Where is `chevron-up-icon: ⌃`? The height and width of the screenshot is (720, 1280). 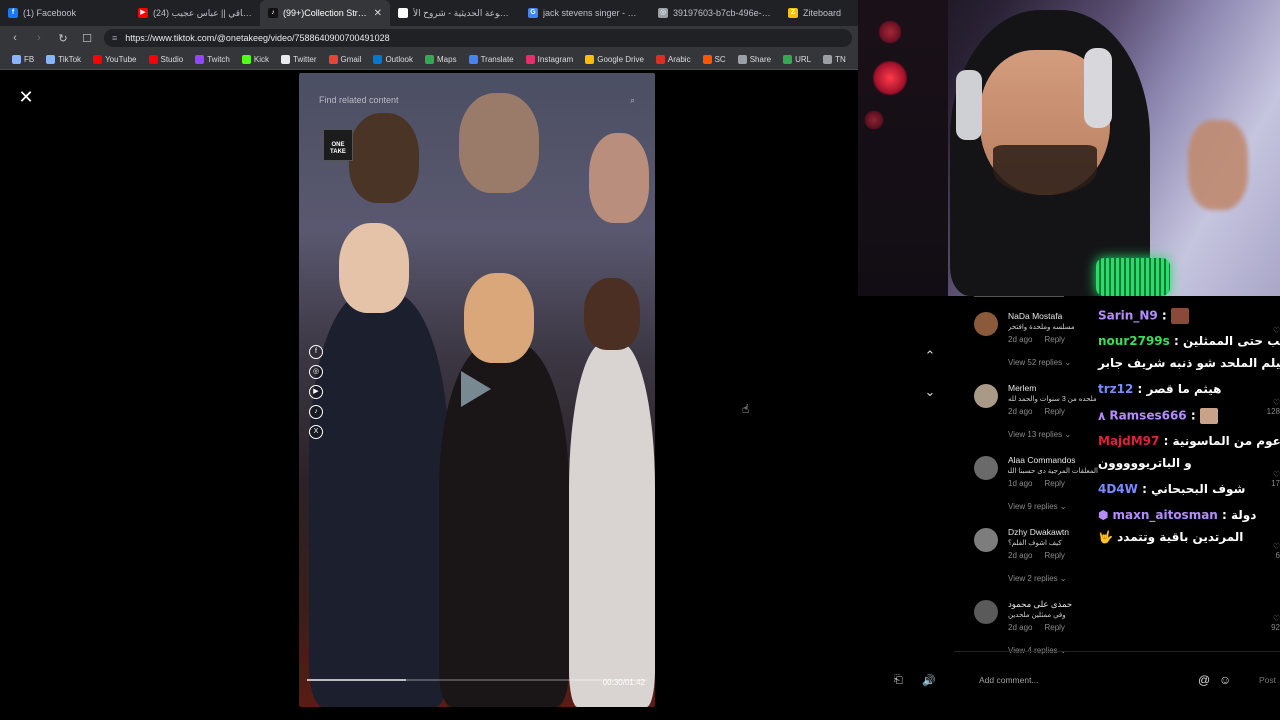
chevron-up-icon: ⌃ is located at coordinates (930, 356).